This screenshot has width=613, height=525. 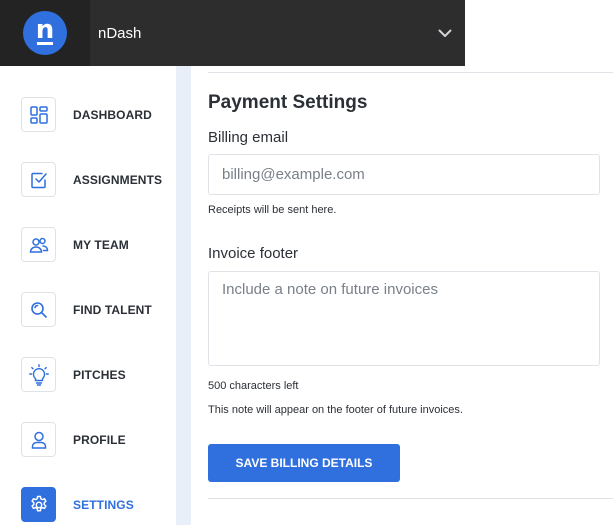 I want to click on chevron-down-icon, so click(x=445, y=33).